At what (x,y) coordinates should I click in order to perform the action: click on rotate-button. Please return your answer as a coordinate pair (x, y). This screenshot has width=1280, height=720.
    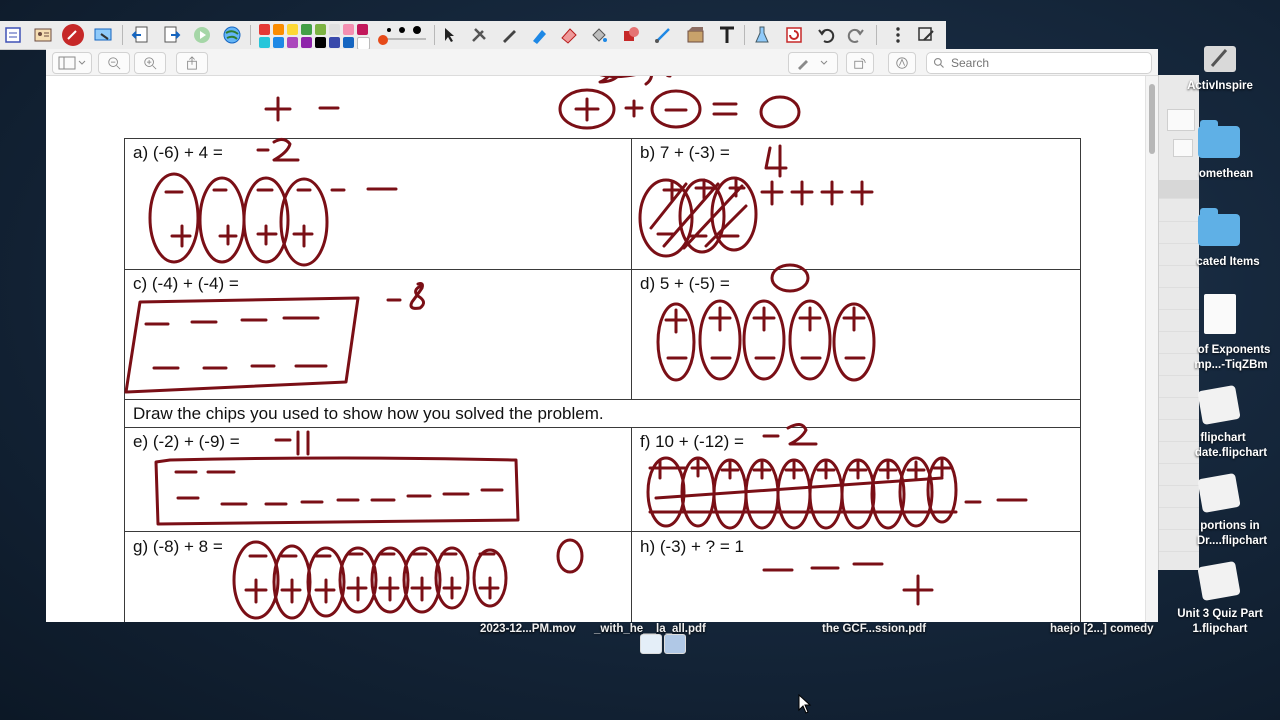
    Looking at the image, I should click on (860, 63).